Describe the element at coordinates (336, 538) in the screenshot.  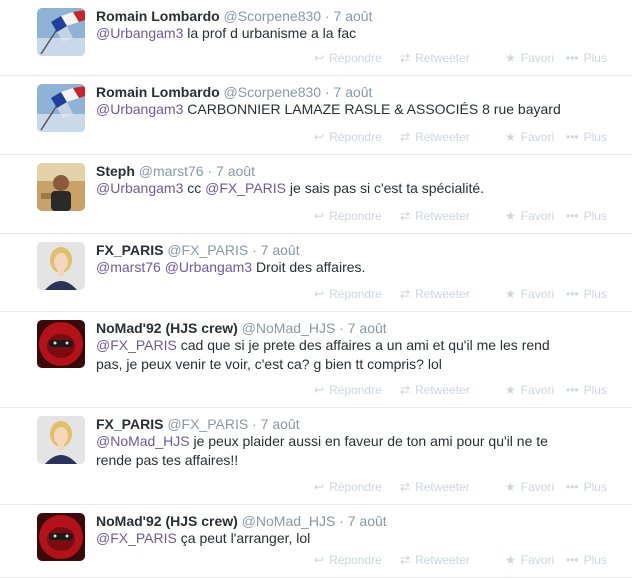
I see `tweet-text: @FX_PARIS ça peut l'arranger, lol` at that location.